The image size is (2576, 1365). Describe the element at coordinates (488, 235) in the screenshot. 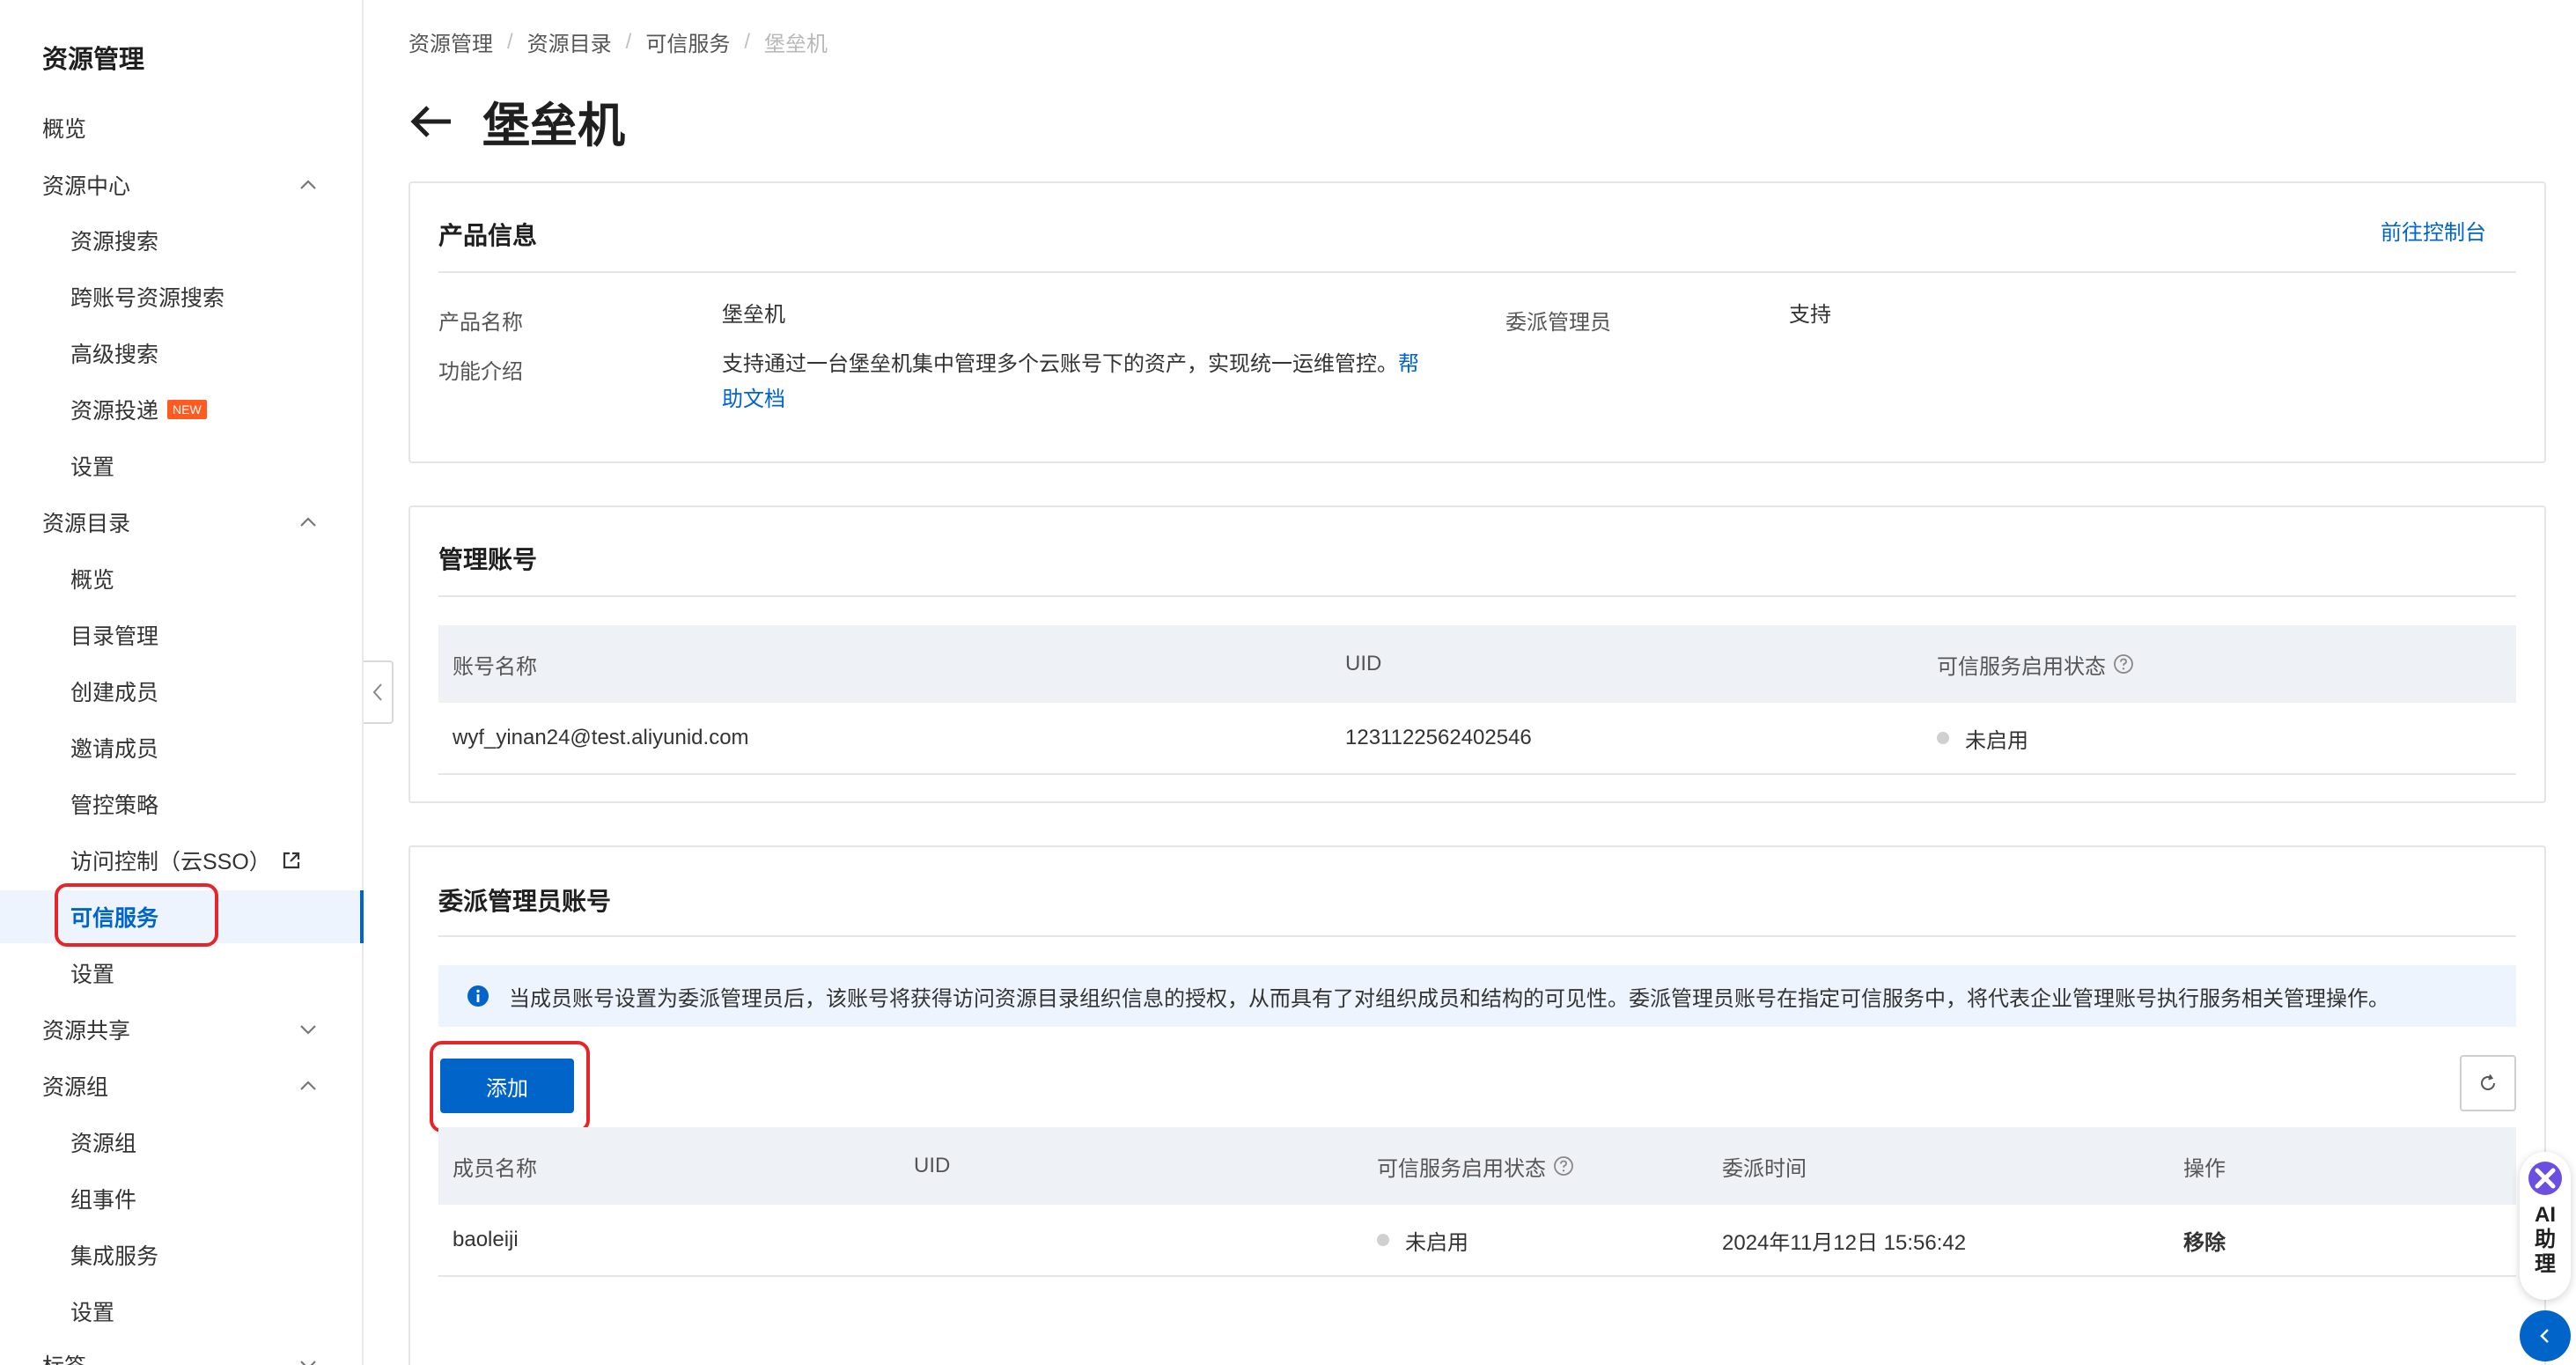

I see `card-title: 产品信息` at that location.